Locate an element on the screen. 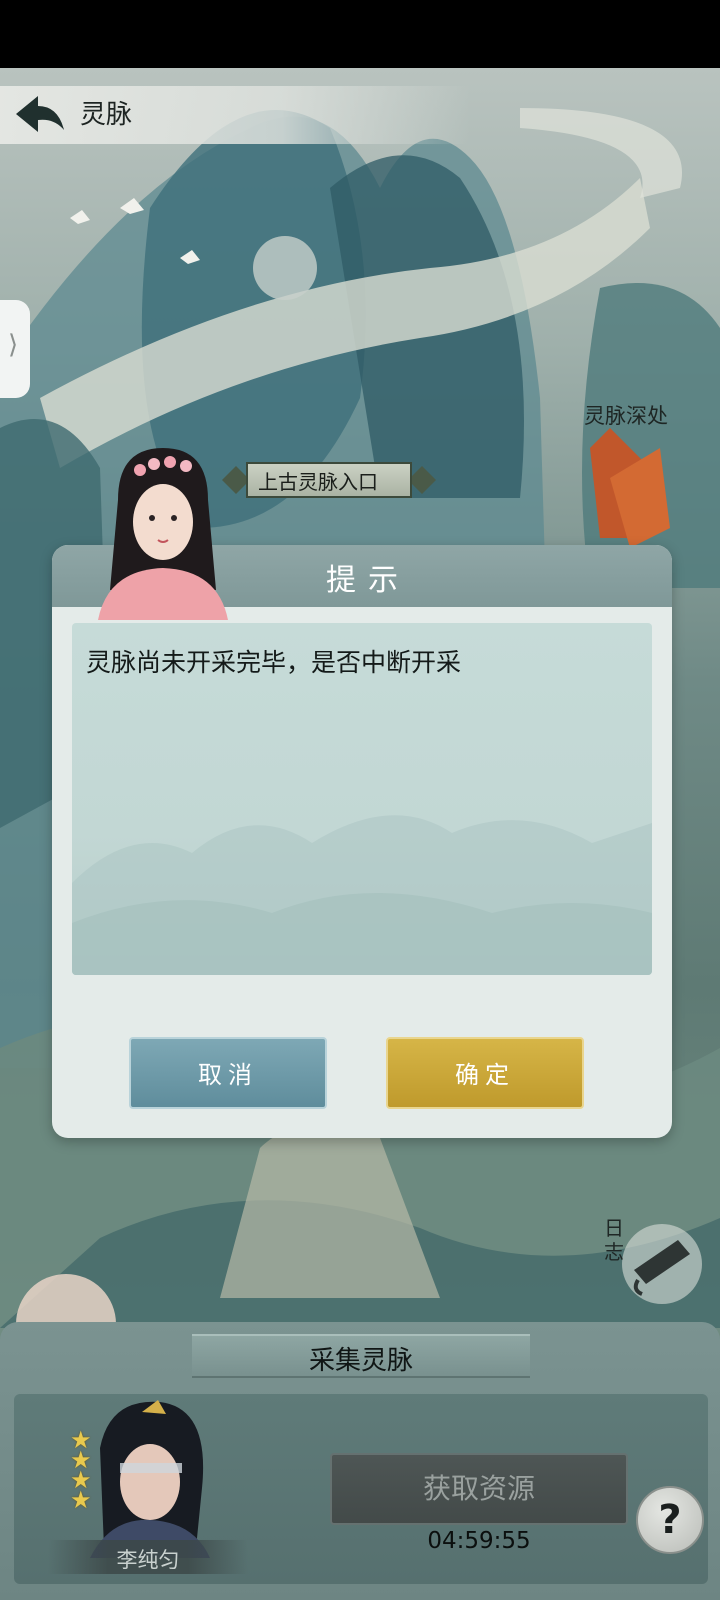 The width and height of the screenshot is (720, 1600). star-icon: ★ is located at coordinates (81, 1500).